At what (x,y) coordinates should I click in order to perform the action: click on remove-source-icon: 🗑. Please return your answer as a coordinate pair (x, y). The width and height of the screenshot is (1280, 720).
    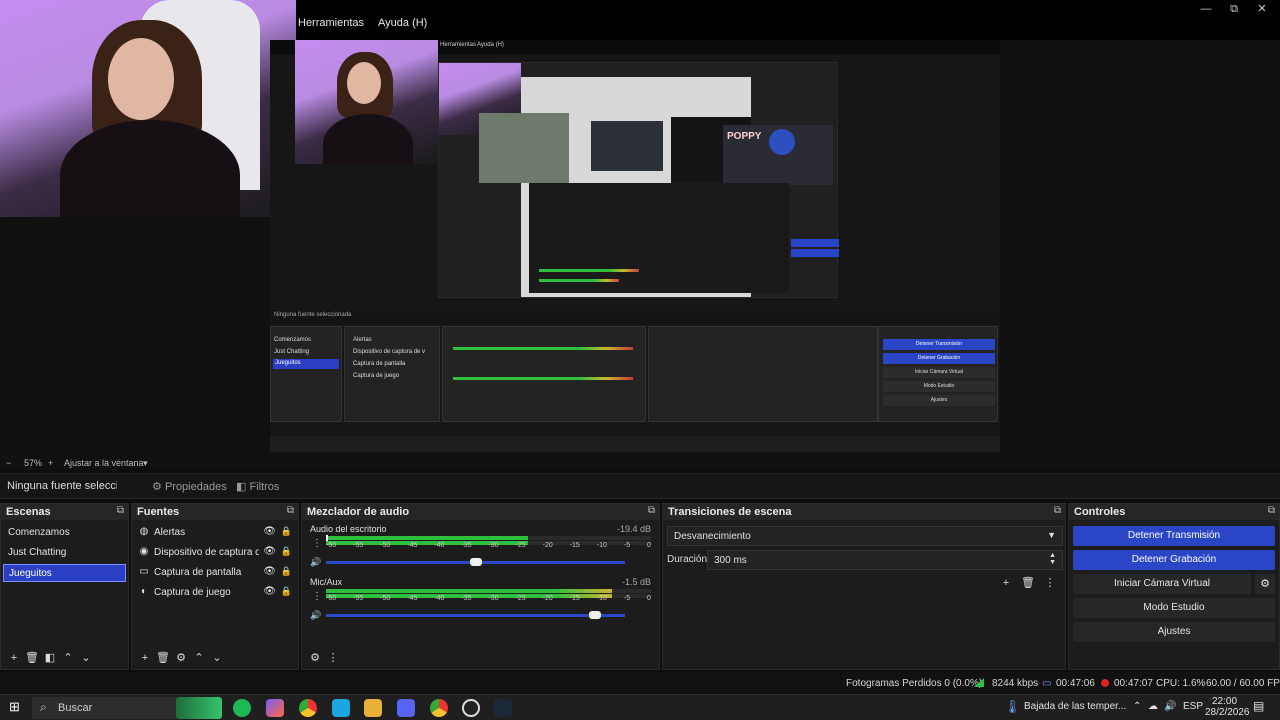
    Looking at the image, I should click on (163, 658).